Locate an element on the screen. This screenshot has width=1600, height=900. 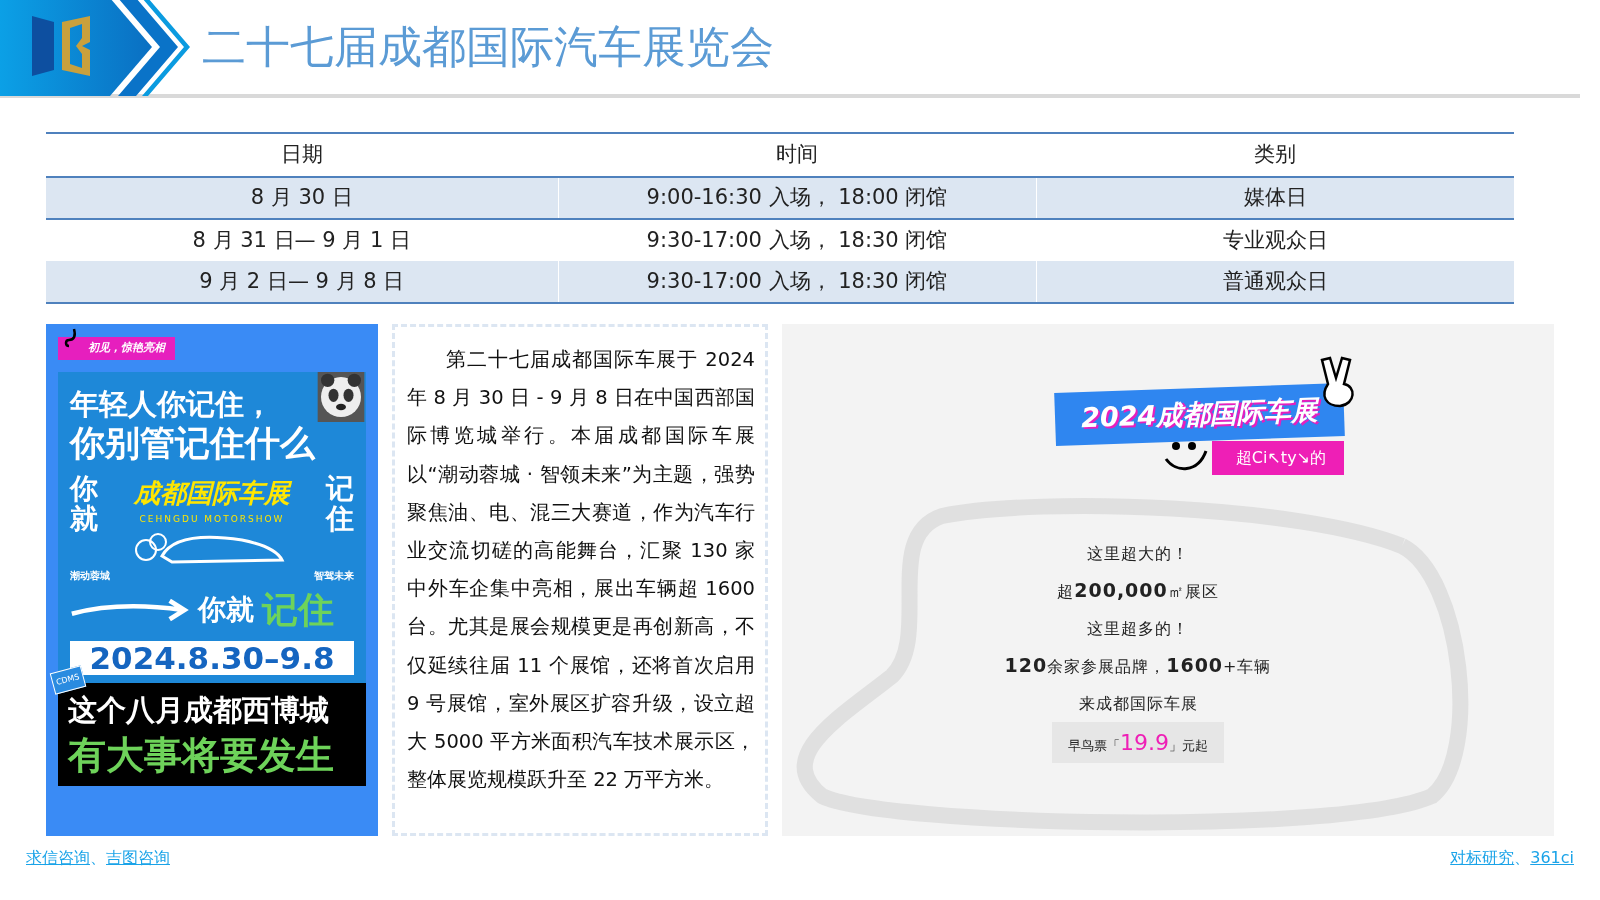
table-cell: 9:00-16:30 入场， 18:00 闭馆 is located at coordinates (797, 198).